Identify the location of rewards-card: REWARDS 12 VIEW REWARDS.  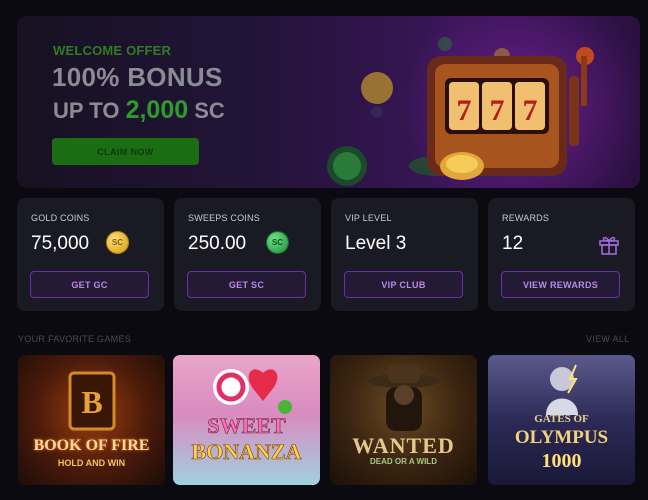
(561, 254).